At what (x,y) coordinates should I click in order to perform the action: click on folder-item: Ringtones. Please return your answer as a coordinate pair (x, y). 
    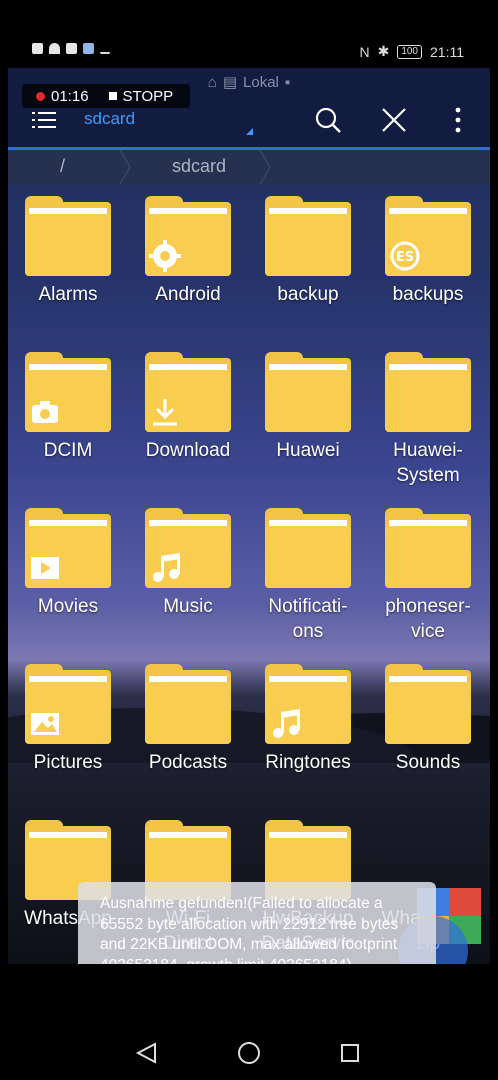
    Looking at the image, I should click on (308, 739).